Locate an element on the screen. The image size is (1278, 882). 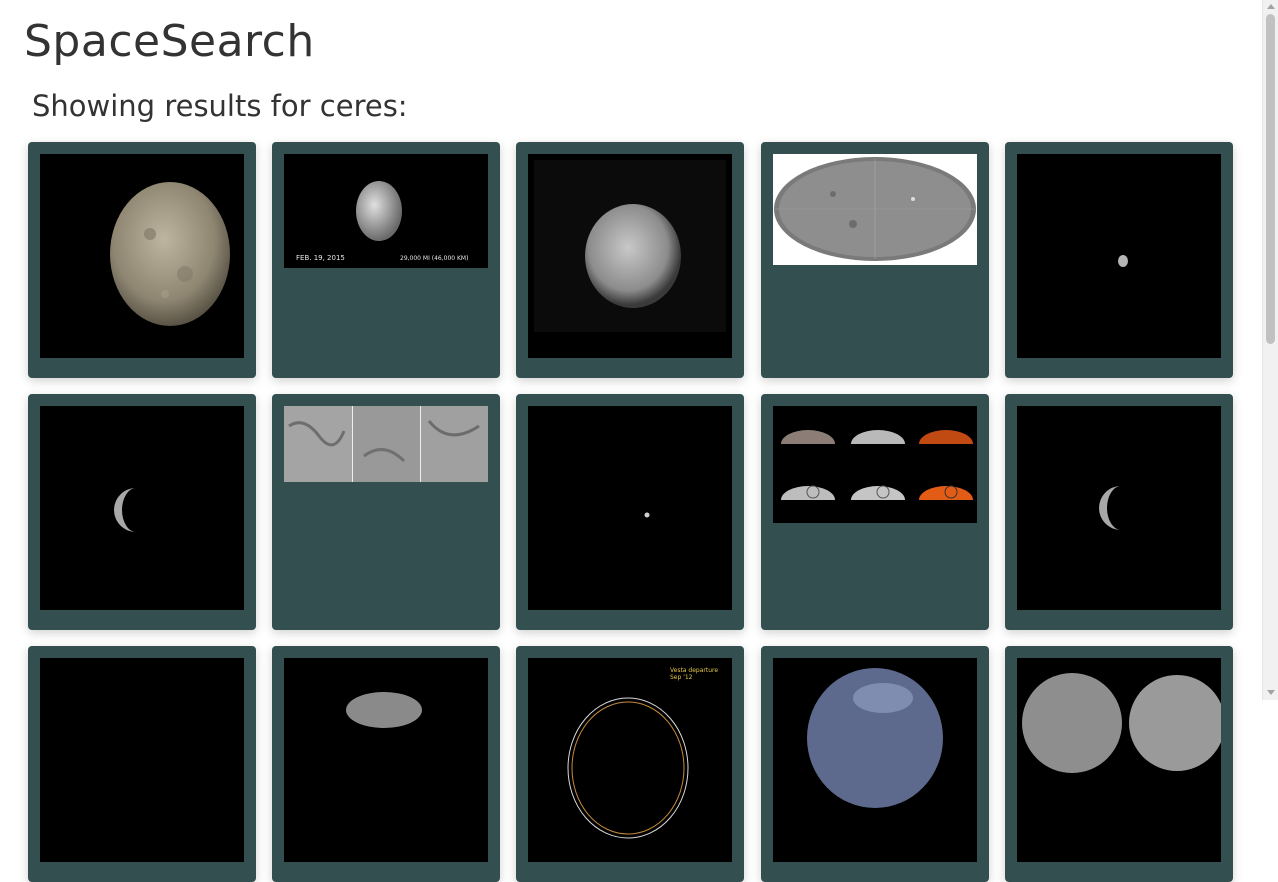
image-caption-date: FEB. 19, 2015 is located at coordinates (320, 258).